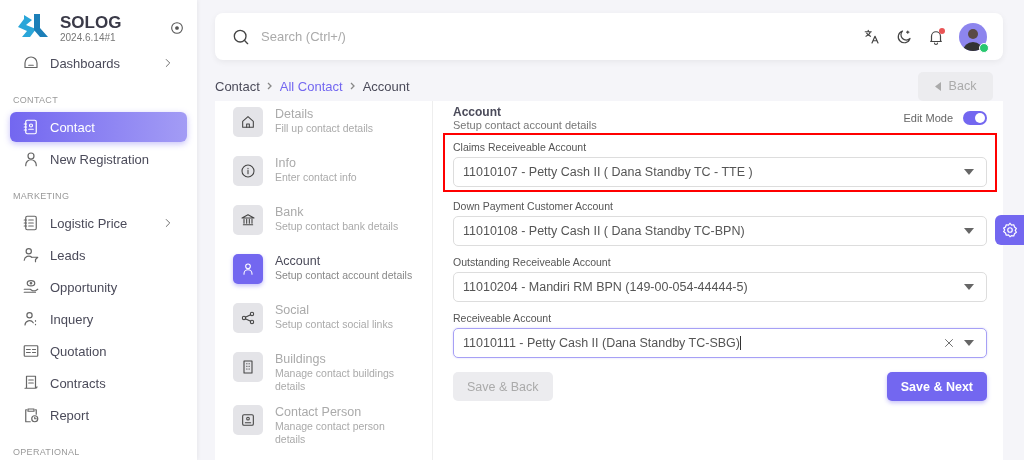 The height and width of the screenshot is (460, 1024). What do you see at coordinates (98, 63) in the screenshot?
I see `nav-item: Dashboards` at bounding box center [98, 63].